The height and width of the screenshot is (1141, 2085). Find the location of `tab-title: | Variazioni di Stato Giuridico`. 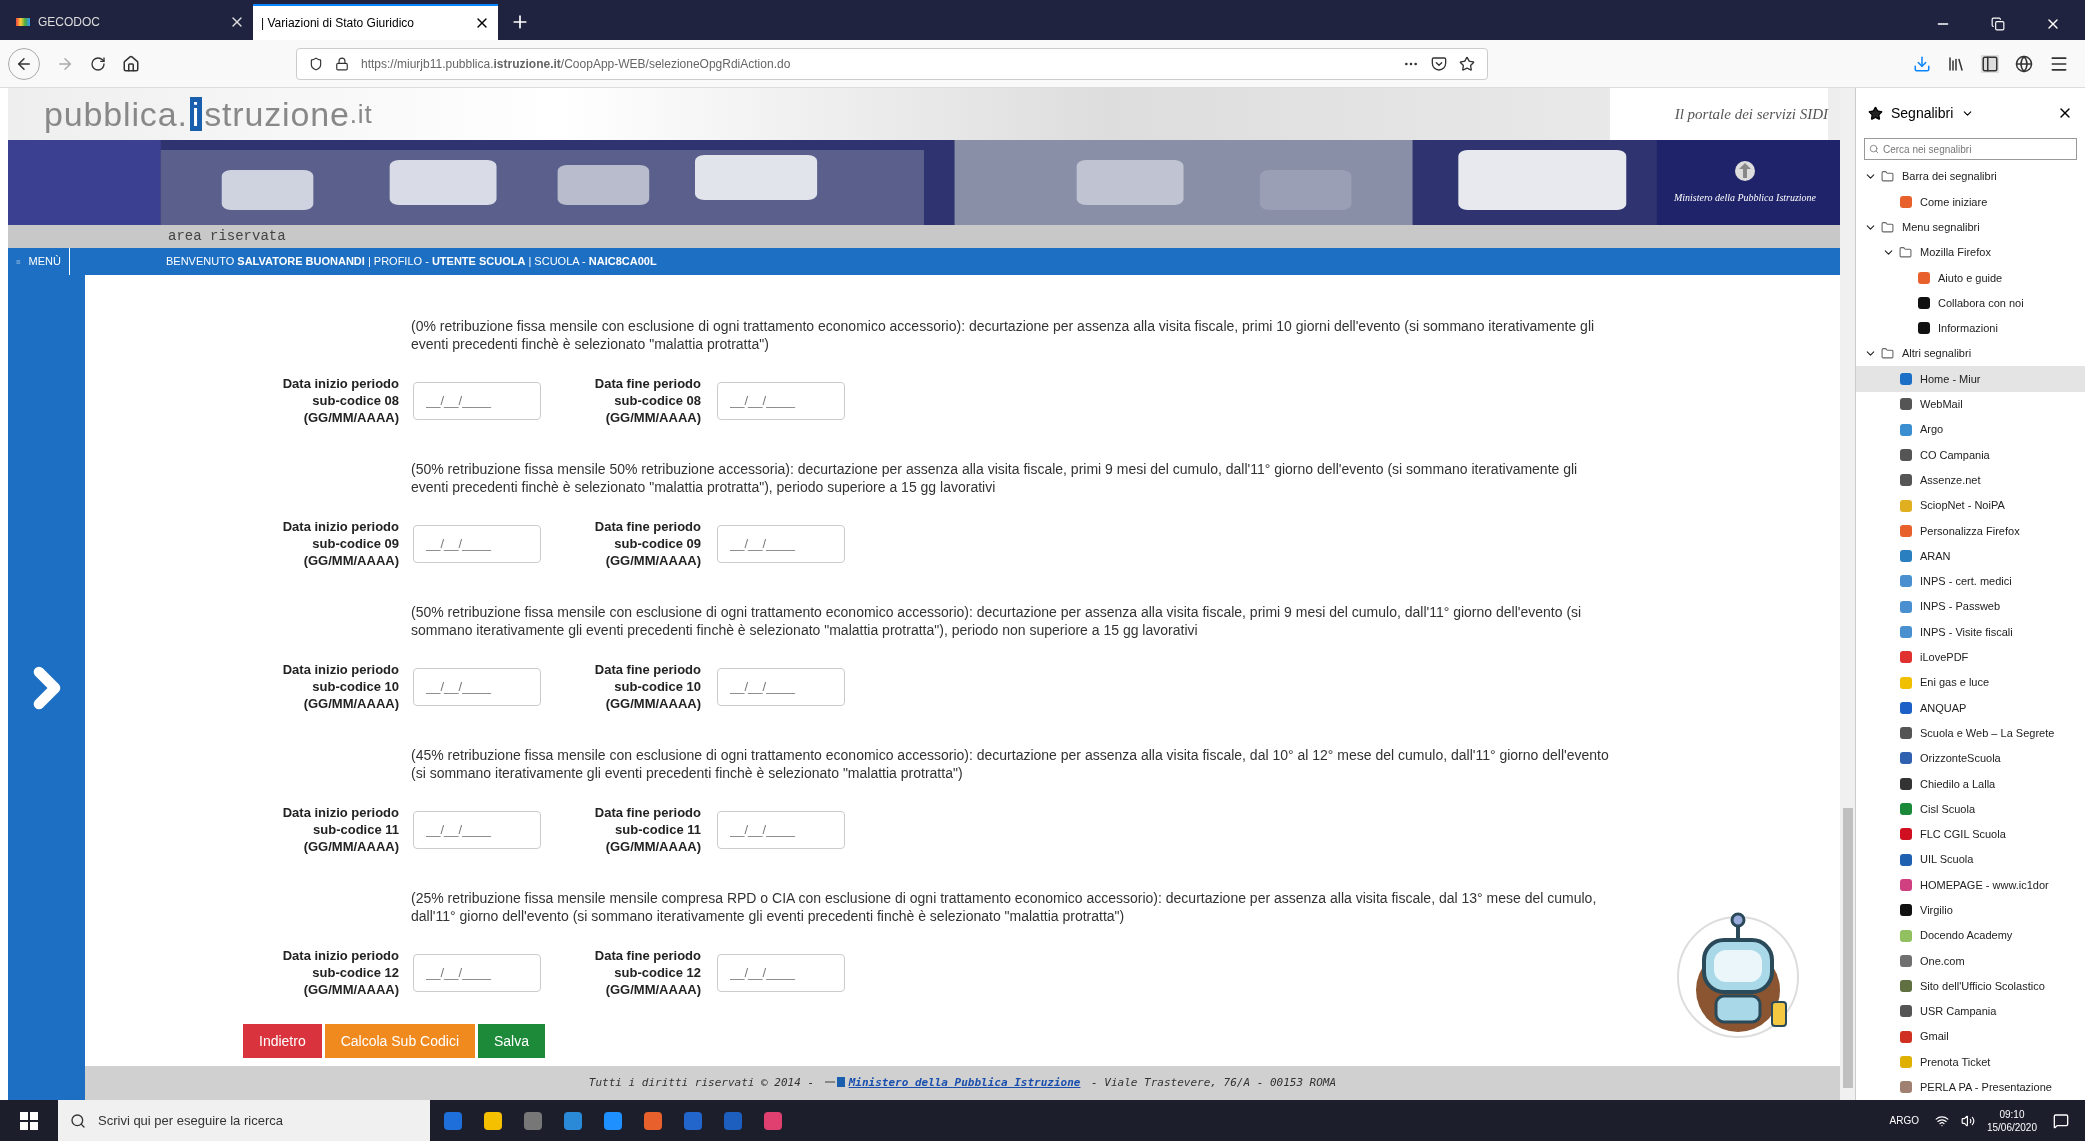

tab-title: | Variazioni di Stato Giuridico is located at coordinates (338, 23).